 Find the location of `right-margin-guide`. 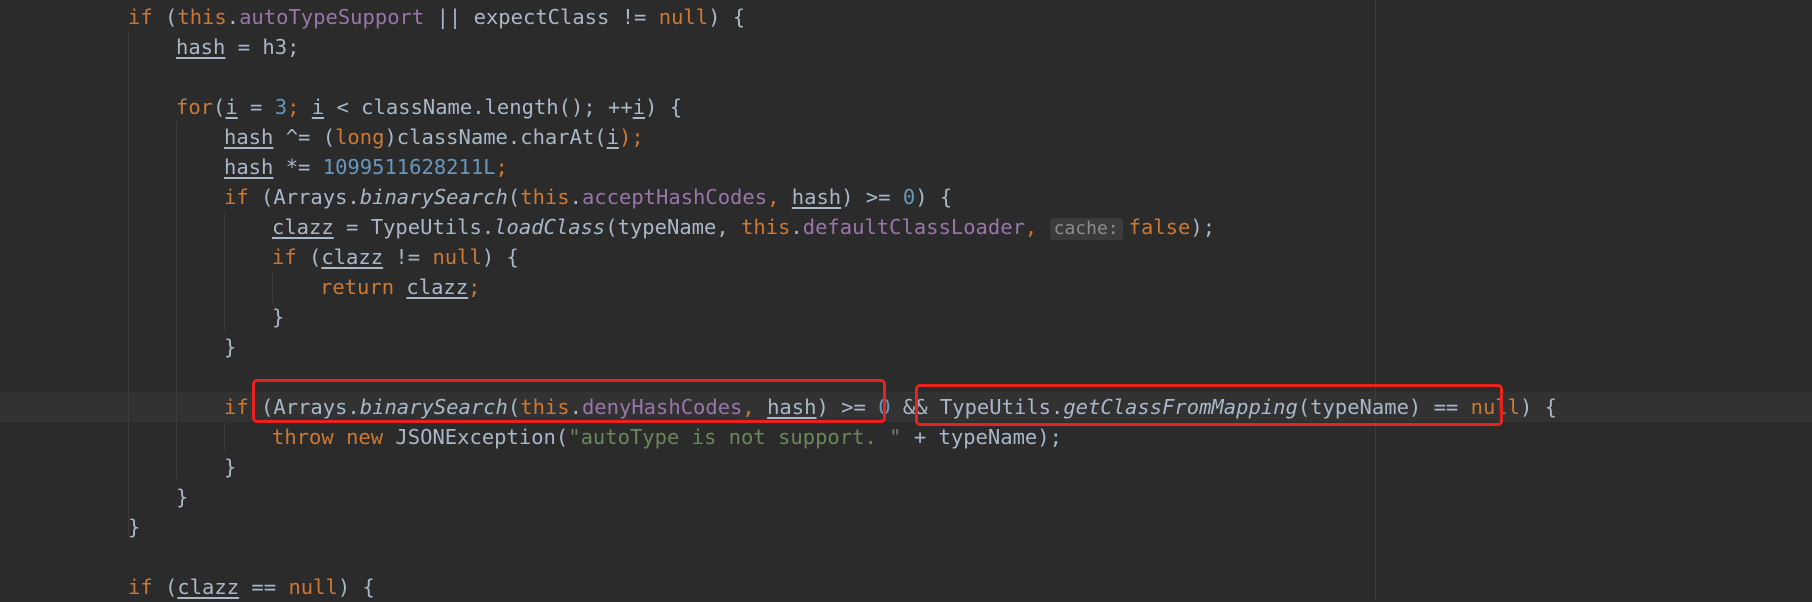

right-margin-guide is located at coordinates (1375, 300).